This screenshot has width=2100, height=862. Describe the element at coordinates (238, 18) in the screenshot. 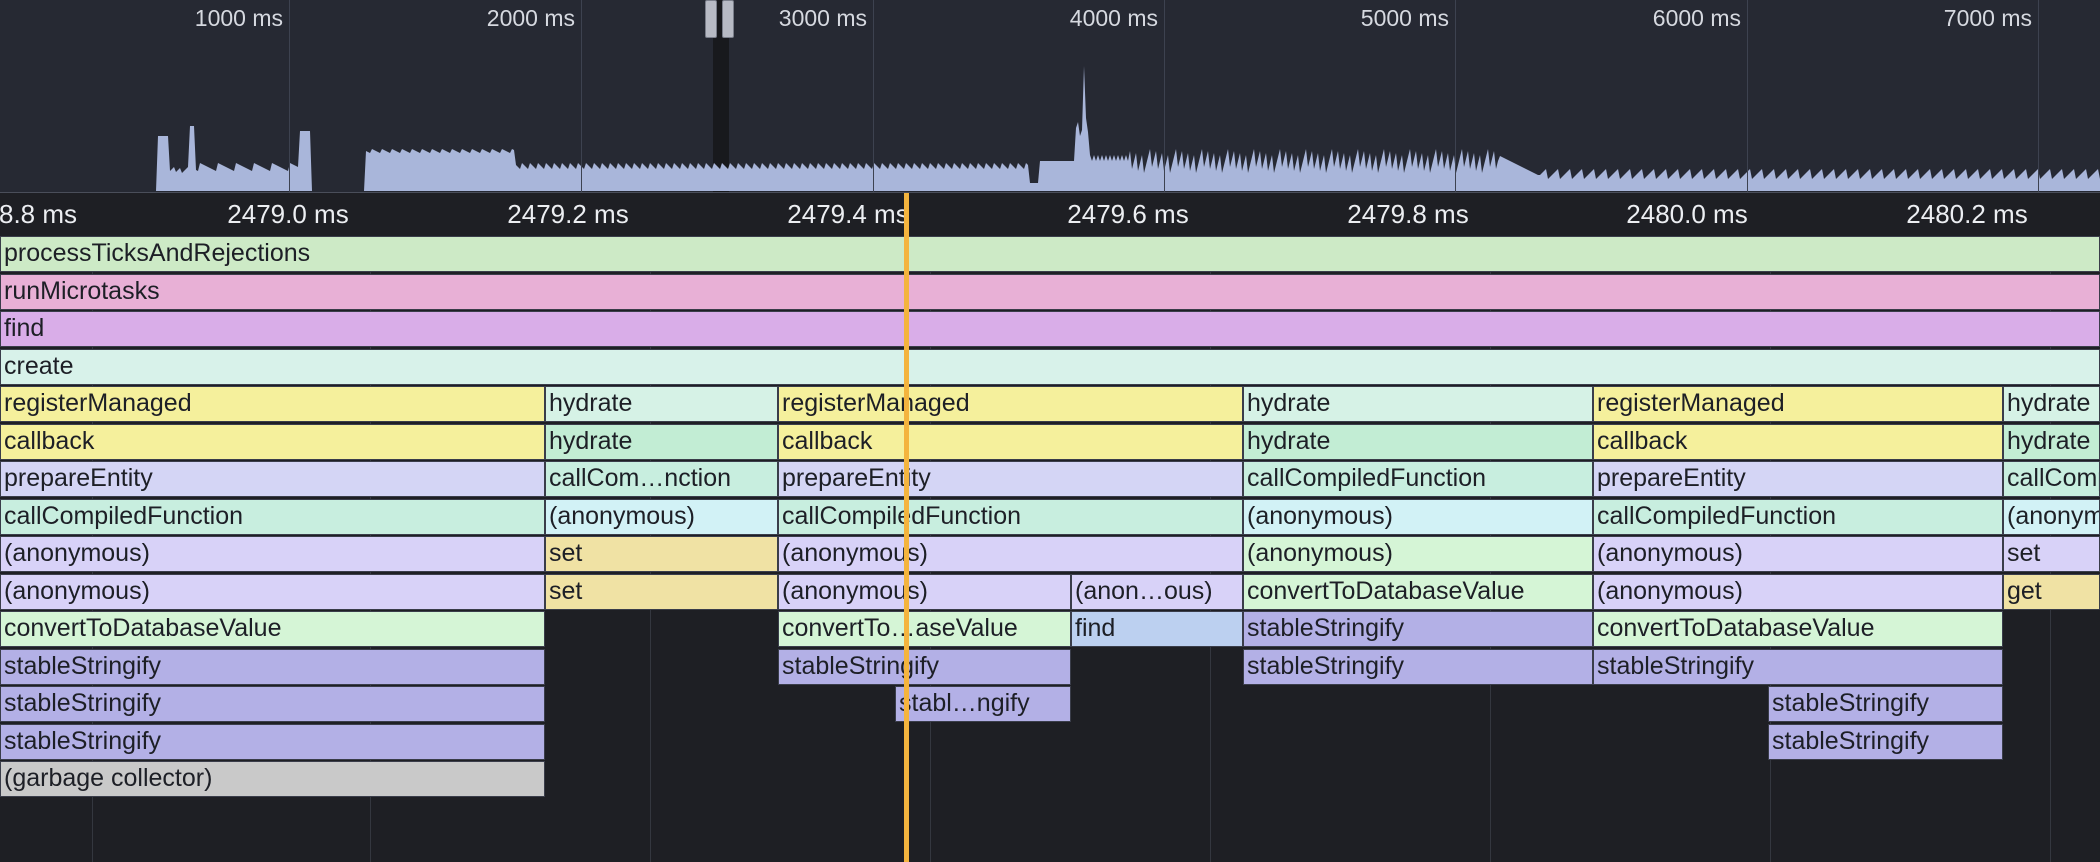

I see `overview-tick-label: 1000 ms` at that location.